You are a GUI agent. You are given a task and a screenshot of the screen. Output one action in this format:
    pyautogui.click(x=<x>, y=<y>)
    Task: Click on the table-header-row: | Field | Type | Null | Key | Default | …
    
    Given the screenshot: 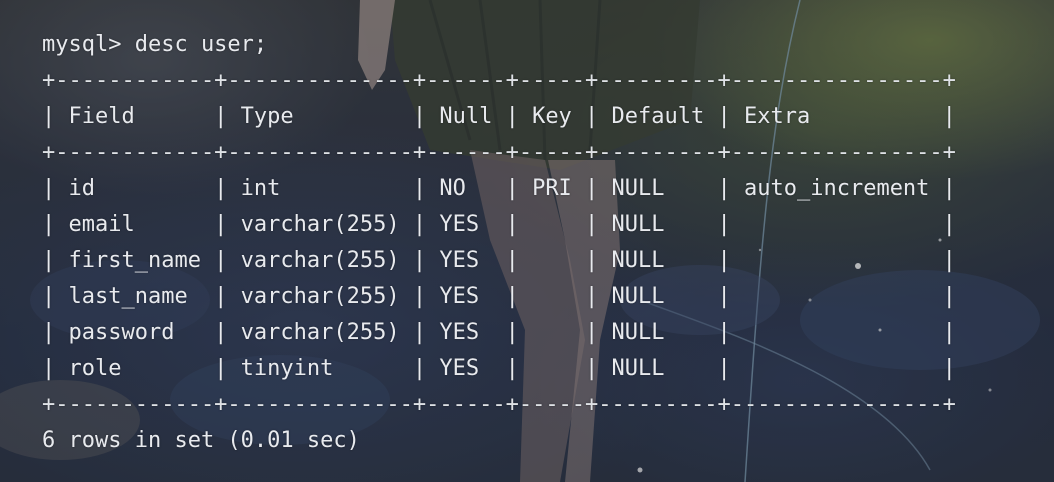 What is the action you would take?
    pyautogui.click(x=499, y=116)
    